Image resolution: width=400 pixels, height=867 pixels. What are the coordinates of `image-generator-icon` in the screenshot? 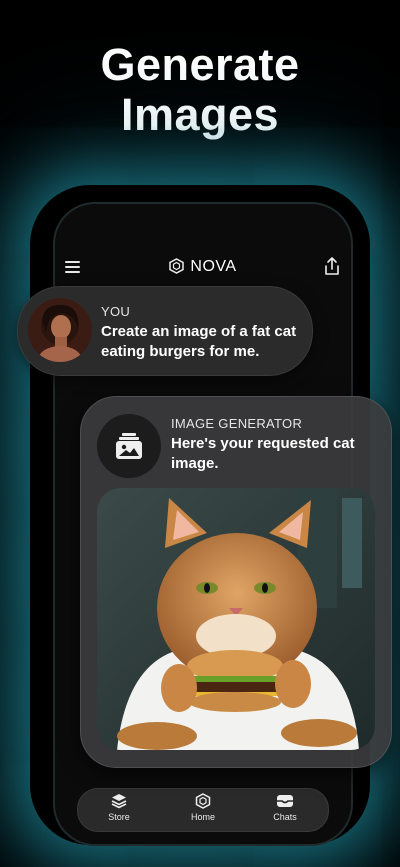 It's located at (129, 446).